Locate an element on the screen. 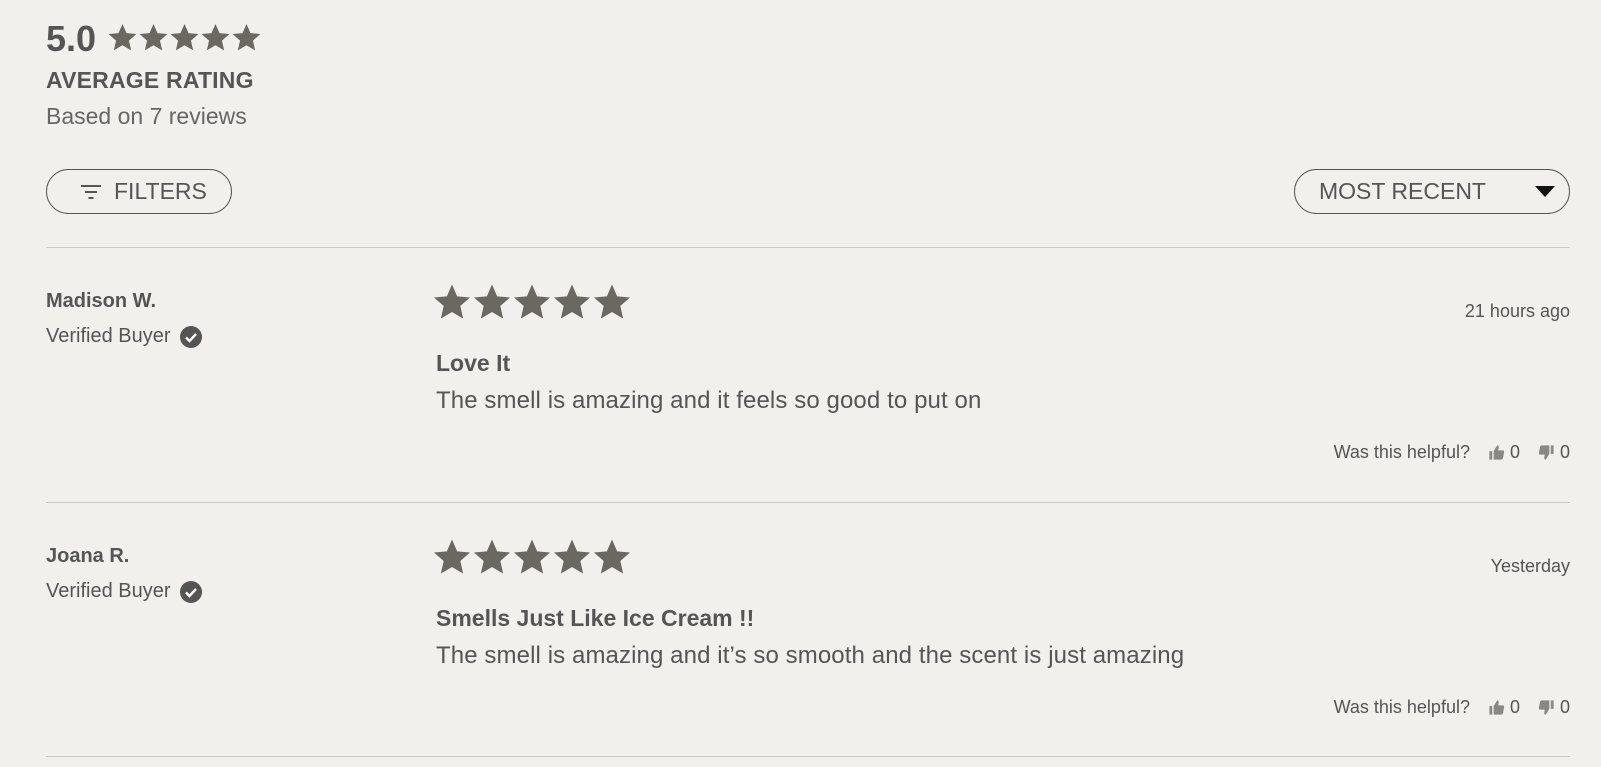 The width and height of the screenshot is (1601, 767). review-date: 21 hours ago is located at coordinates (1517, 311).